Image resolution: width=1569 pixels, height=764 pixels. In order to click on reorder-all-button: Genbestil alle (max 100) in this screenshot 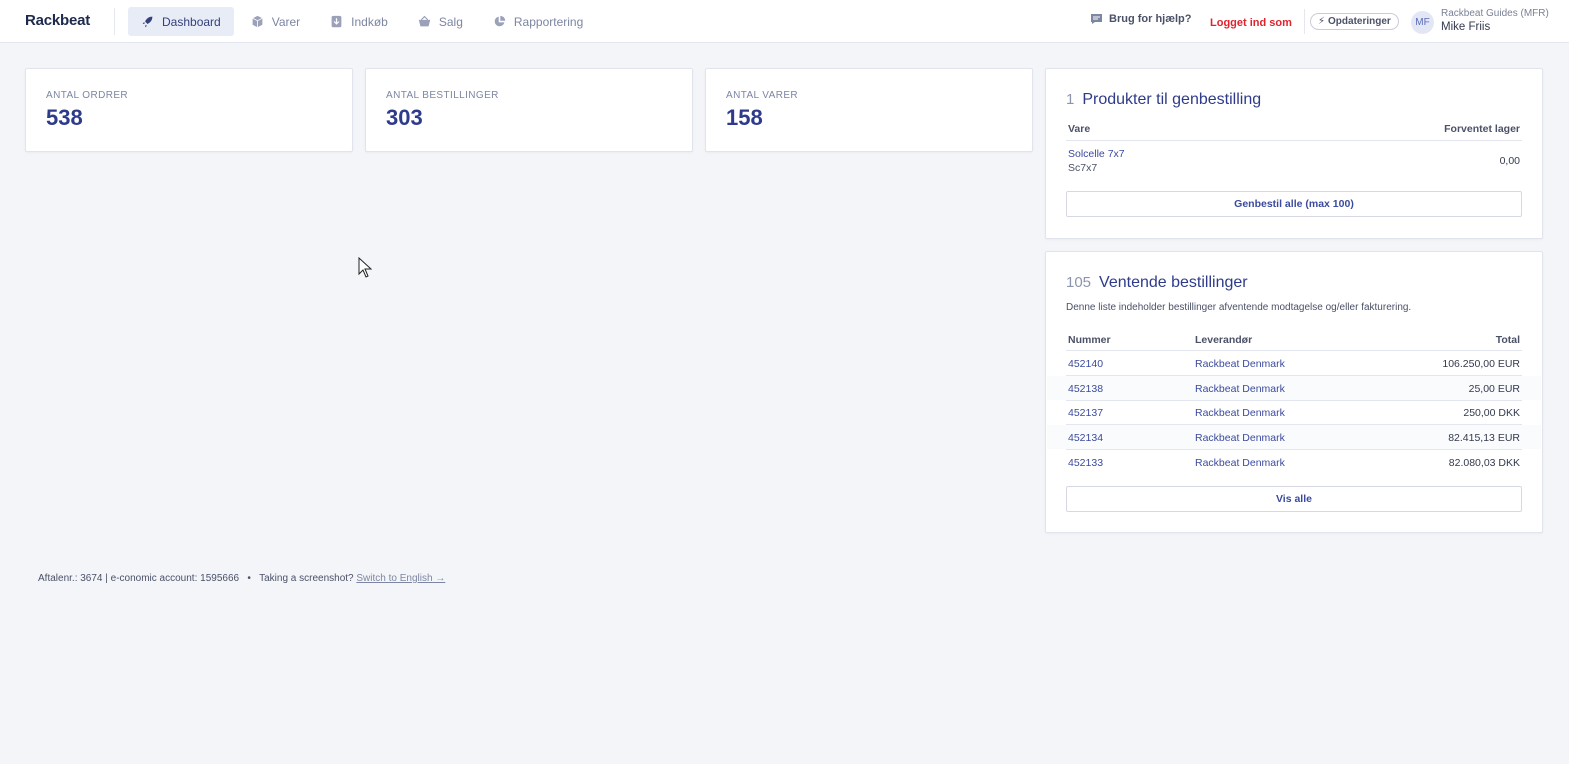, I will do `click(1294, 204)`.